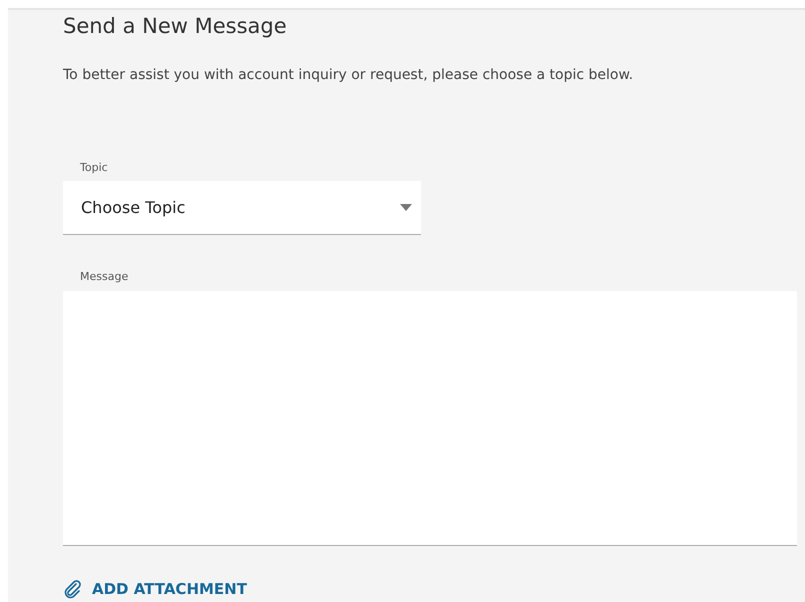  Describe the element at coordinates (104, 276) in the screenshot. I see `message-label: Message` at that location.